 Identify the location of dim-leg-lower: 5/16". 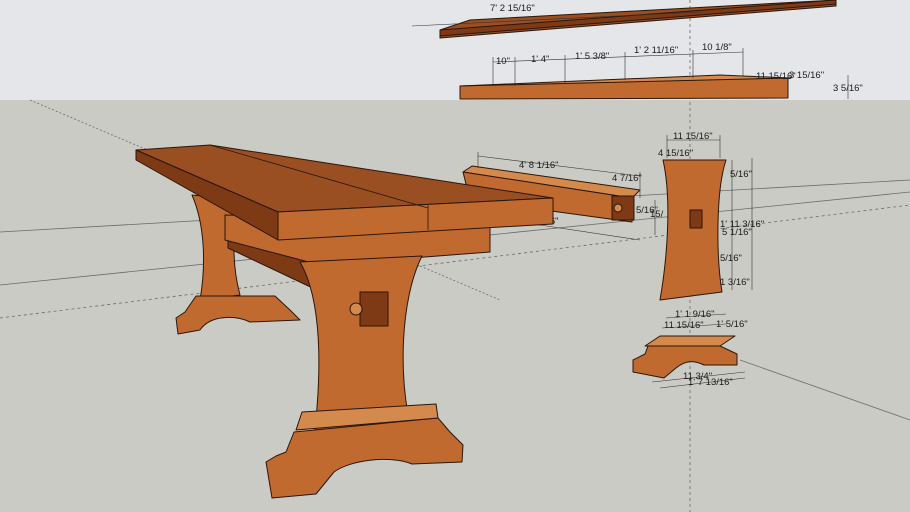
(731, 258).